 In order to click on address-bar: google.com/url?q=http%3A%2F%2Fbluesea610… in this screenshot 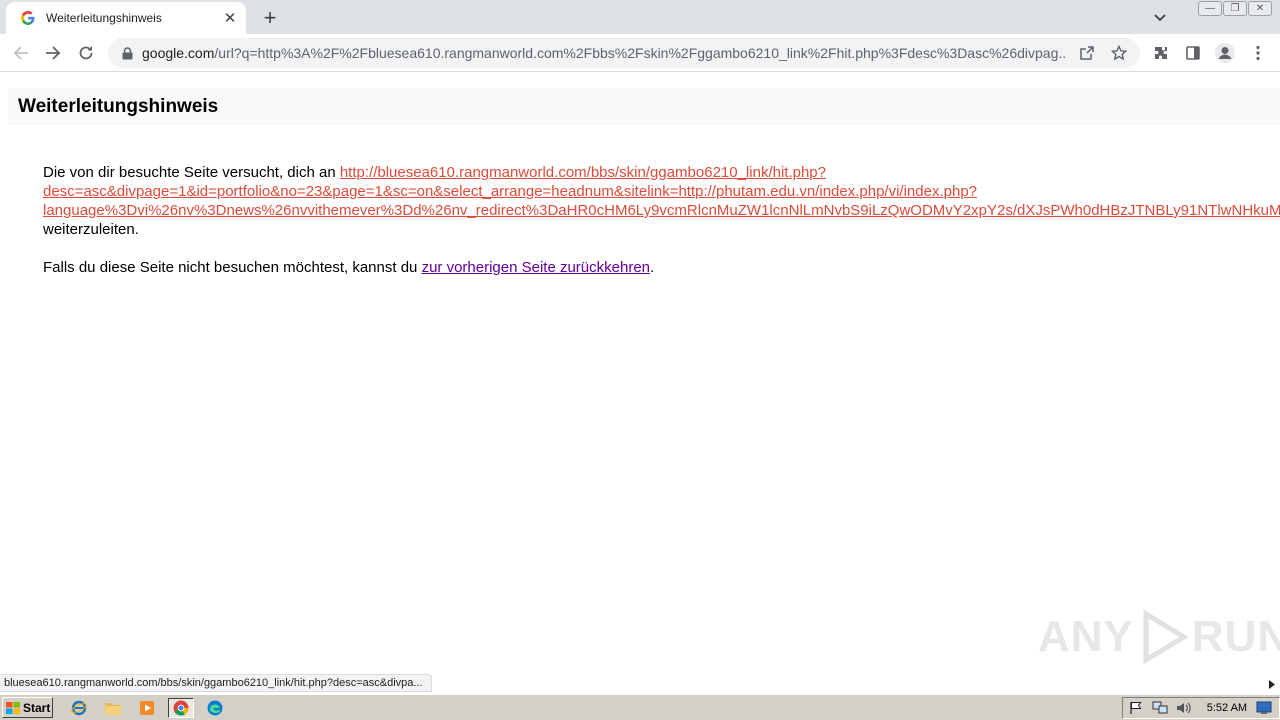, I will do `click(624, 53)`.